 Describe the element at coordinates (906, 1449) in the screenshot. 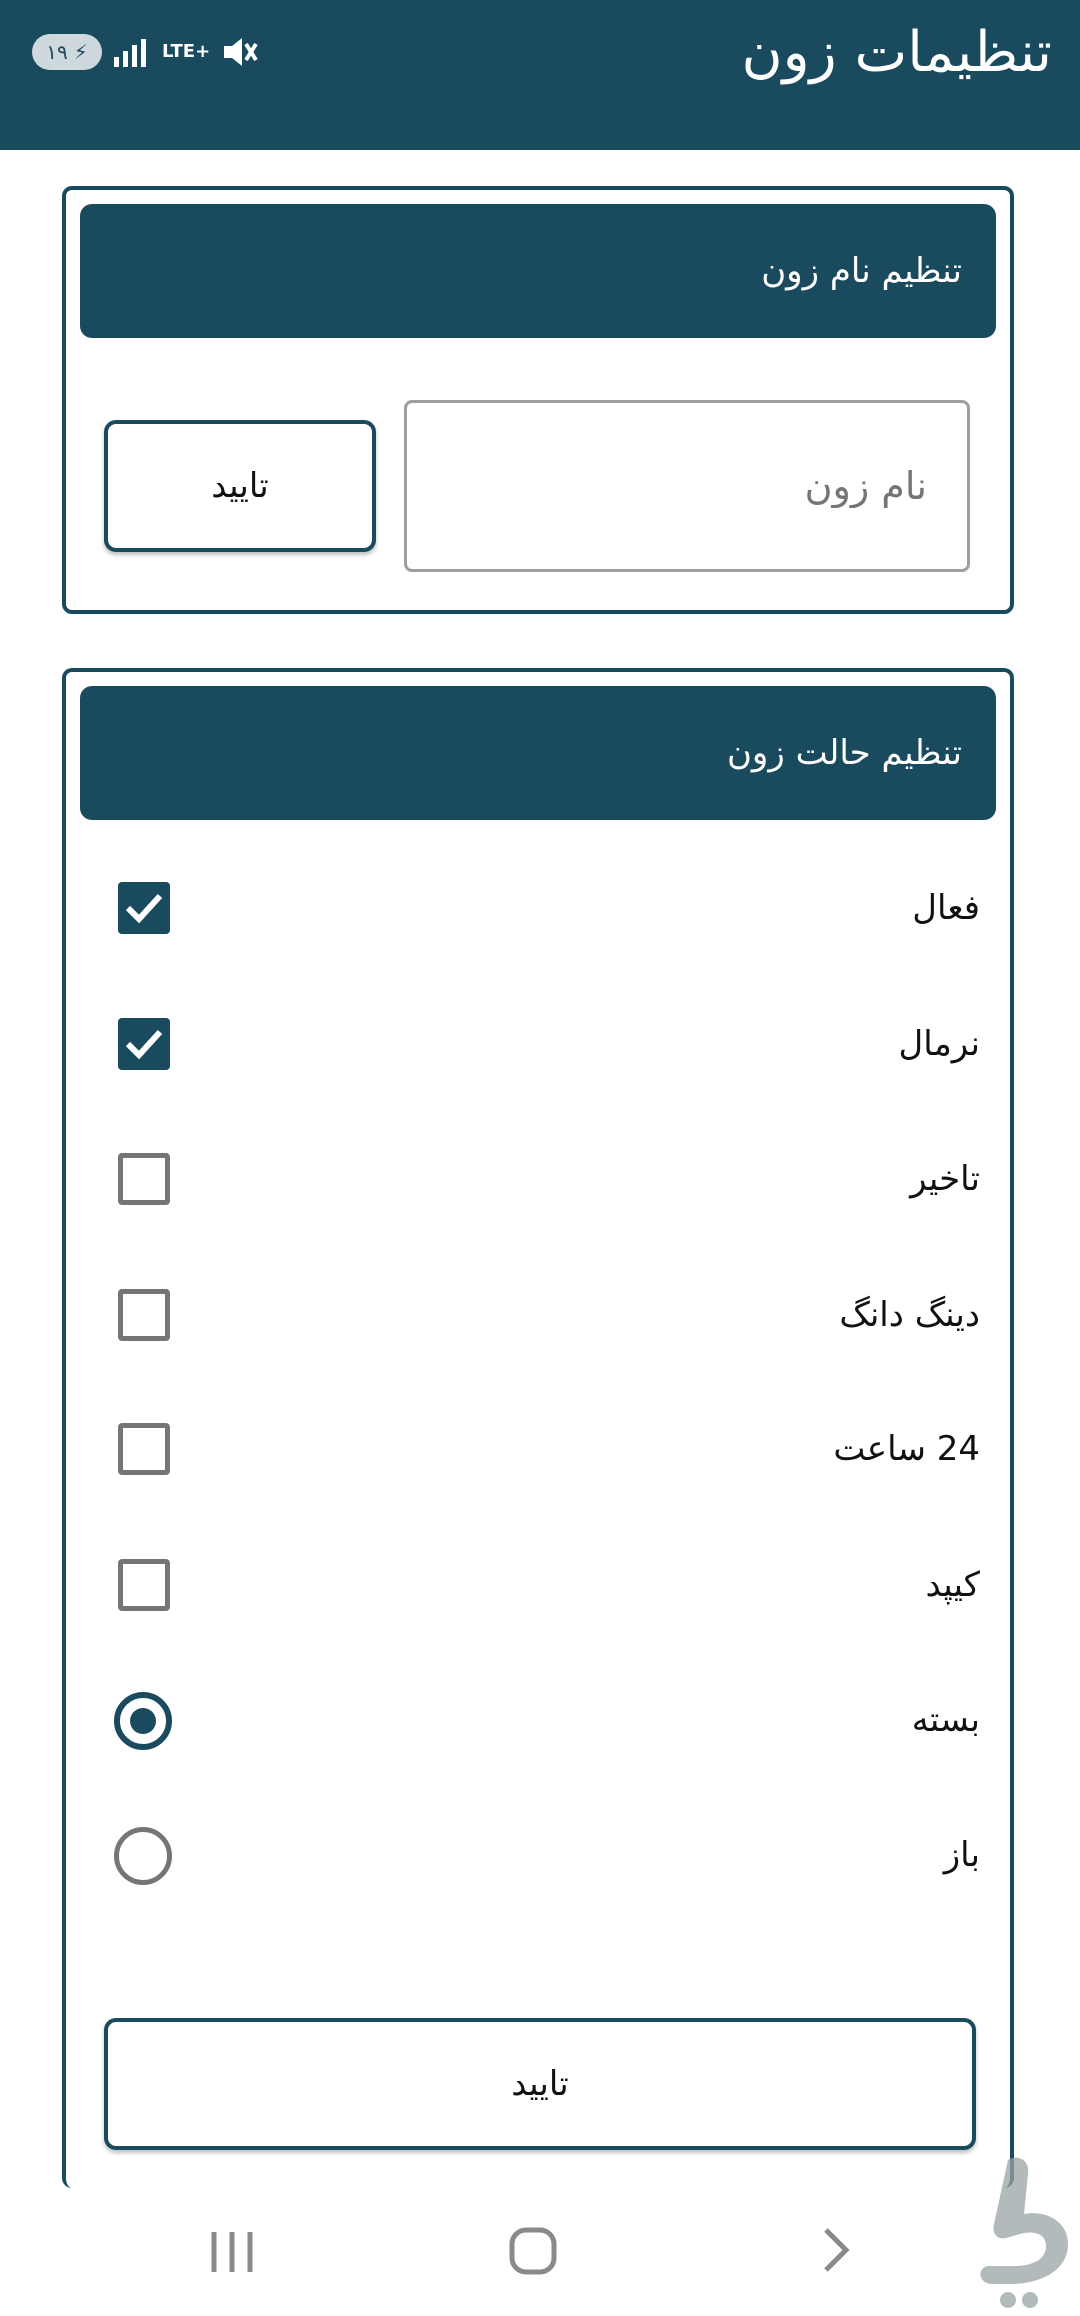

I see `option-label-24-hour: 24 ساعت` at that location.